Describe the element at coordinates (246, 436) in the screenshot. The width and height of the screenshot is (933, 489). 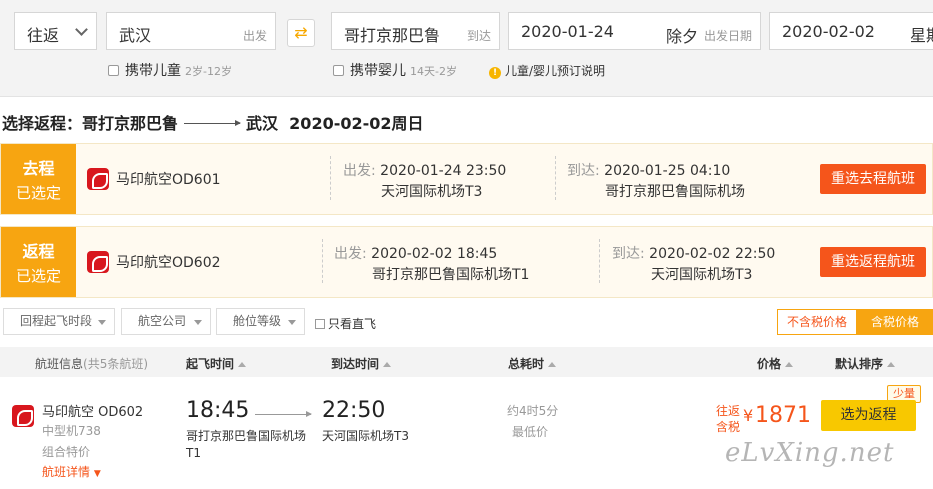
I see `flight-dep-airport: 哥打京那巴鲁国际机场` at that location.